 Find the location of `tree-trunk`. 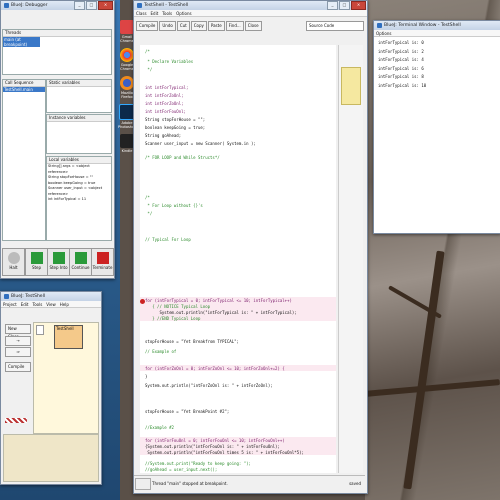

tree-trunk is located at coordinates (424, 370).